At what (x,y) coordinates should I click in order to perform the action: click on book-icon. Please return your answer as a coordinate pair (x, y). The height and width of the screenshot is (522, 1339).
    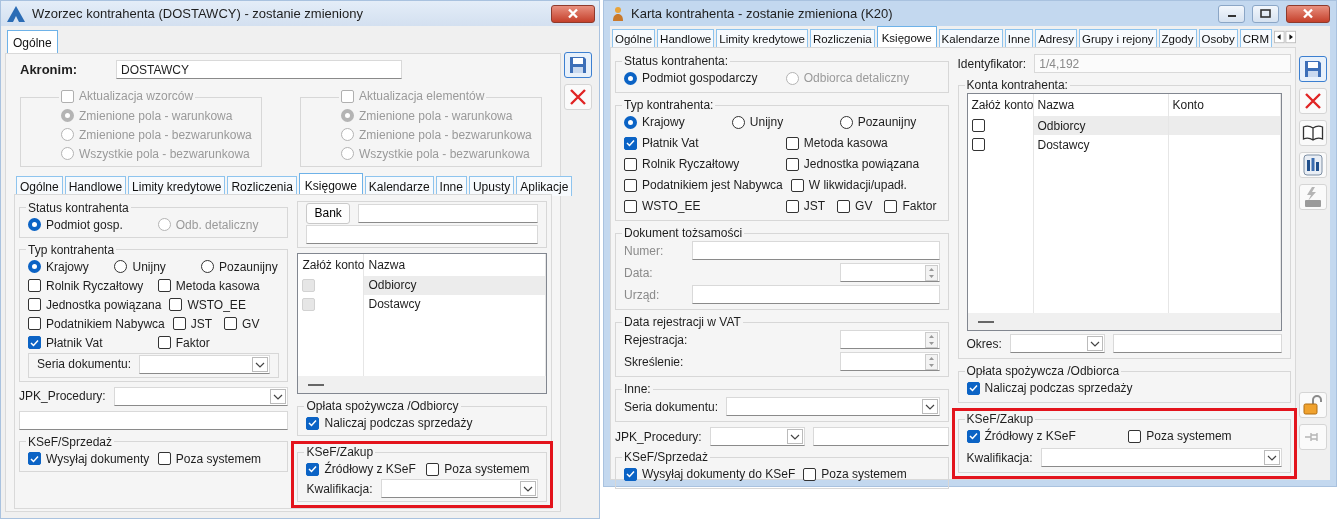
    Looking at the image, I should click on (1313, 133).